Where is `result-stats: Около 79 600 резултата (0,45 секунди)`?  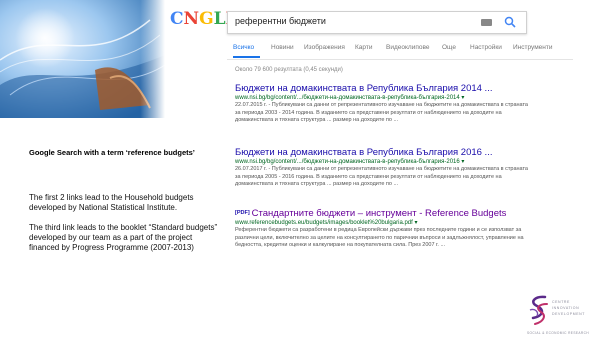 result-stats: Около 79 600 резултата (0,45 секунди) is located at coordinates (289, 70).